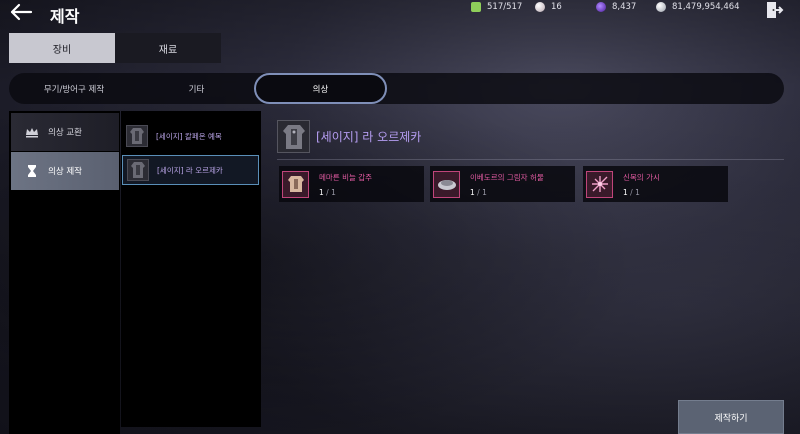 The image size is (800, 434). I want to click on currency-pearl: 16, so click(548, 7).